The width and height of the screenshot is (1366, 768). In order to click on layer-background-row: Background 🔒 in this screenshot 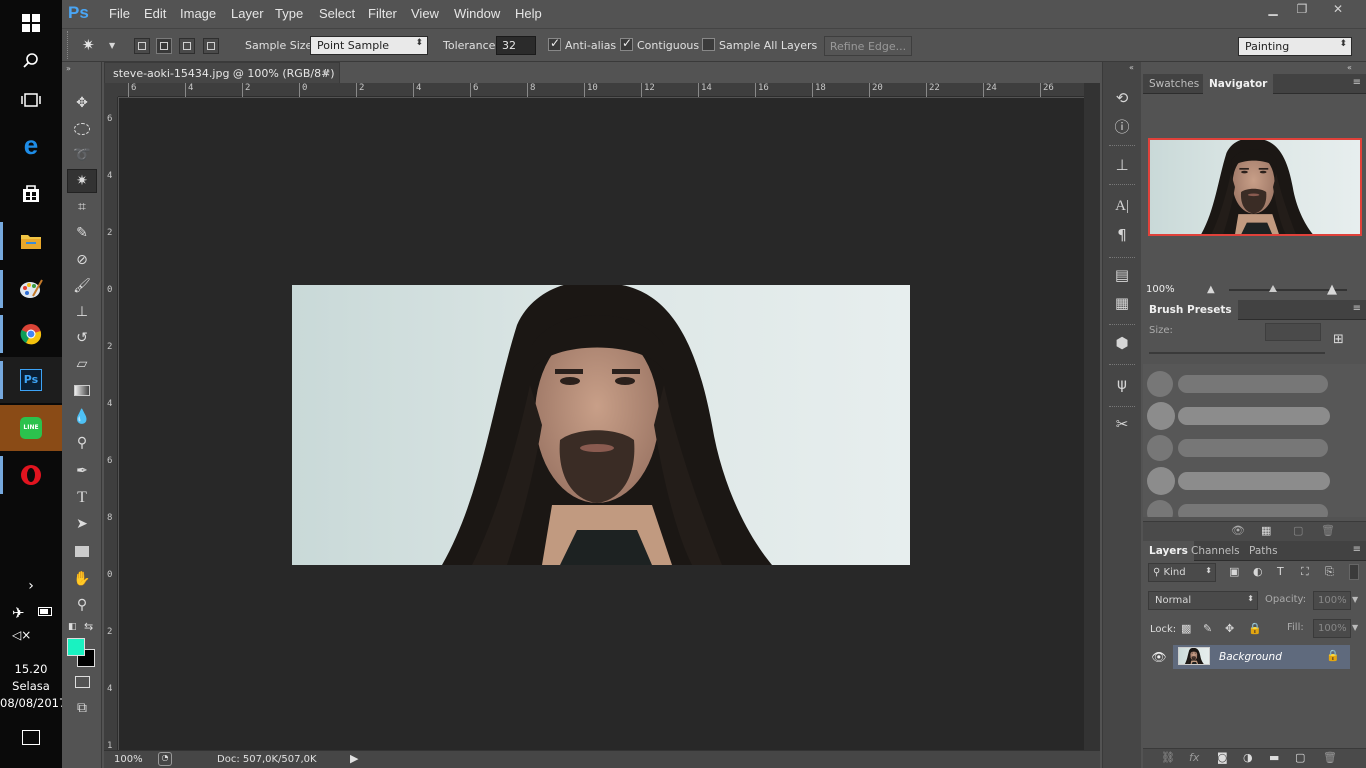, I will do `click(1261, 657)`.